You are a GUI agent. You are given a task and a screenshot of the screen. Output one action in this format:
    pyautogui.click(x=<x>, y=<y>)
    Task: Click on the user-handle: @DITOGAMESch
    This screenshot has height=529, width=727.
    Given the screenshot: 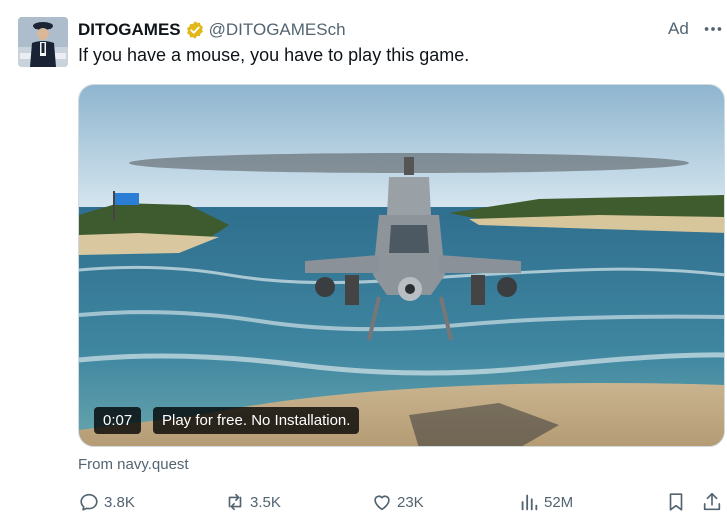 What is the action you would take?
    pyautogui.click(x=277, y=30)
    